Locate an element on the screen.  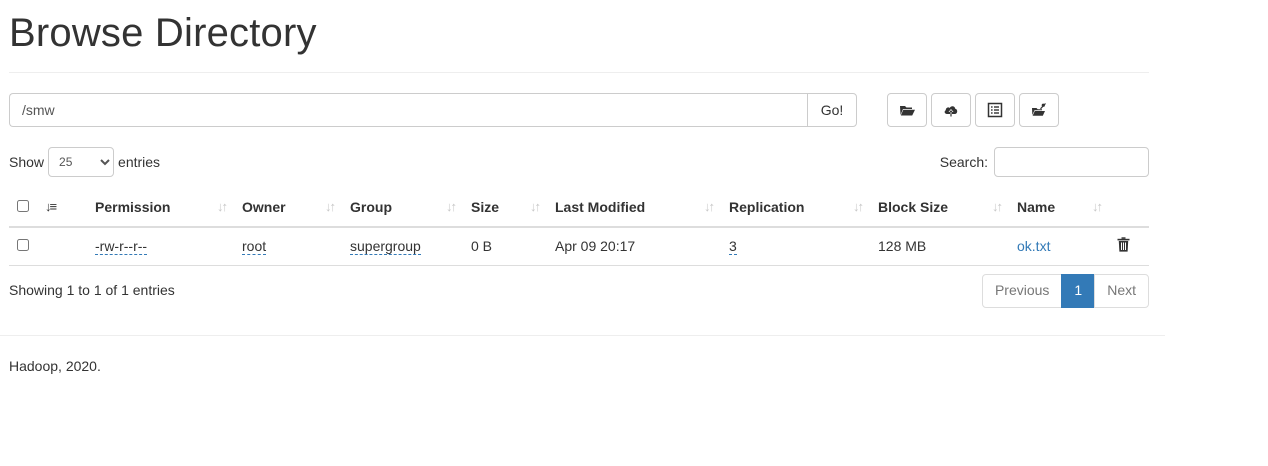
group-value: supergroup is located at coordinates (385, 247).